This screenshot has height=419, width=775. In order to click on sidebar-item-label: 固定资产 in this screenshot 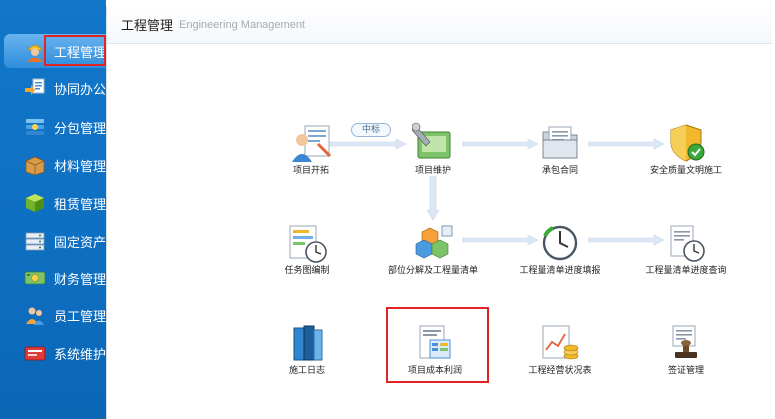, I will do `click(79, 243)`.